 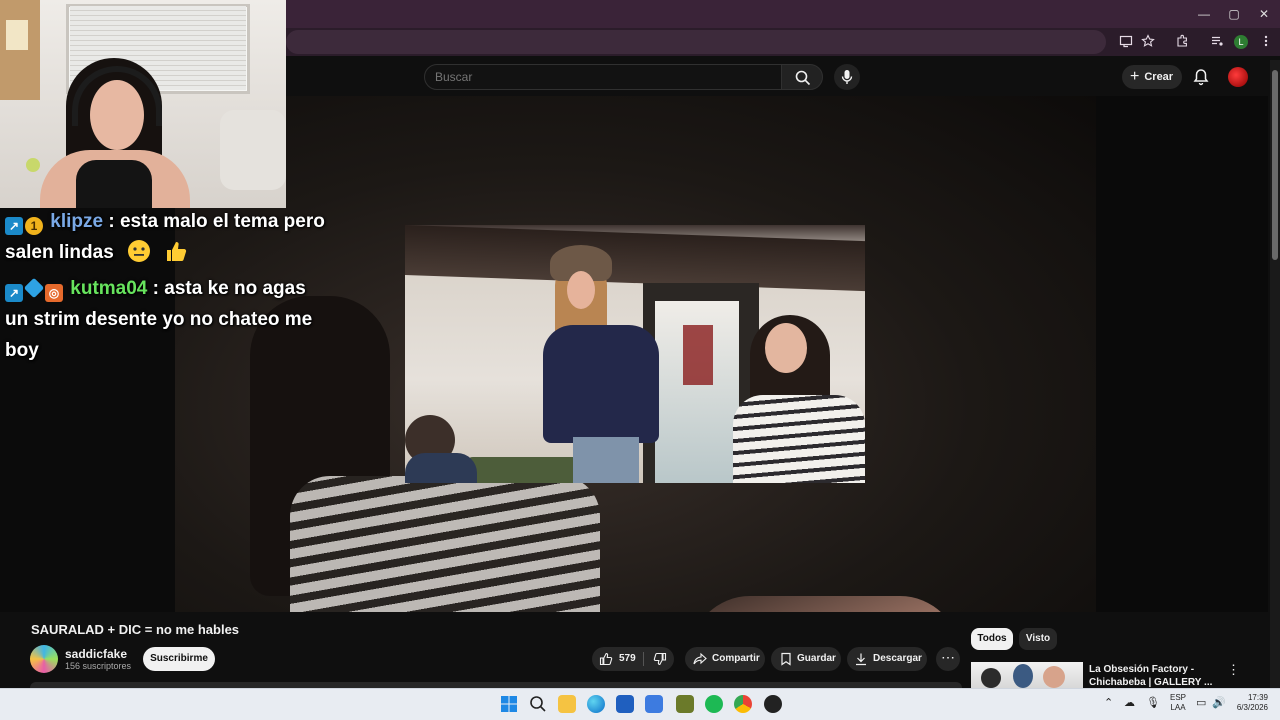 What do you see at coordinates (135, 629) in the screenshot?
I see `video-title: SAURALAD + DIC = no me hables` at bounding box center [135, 629].